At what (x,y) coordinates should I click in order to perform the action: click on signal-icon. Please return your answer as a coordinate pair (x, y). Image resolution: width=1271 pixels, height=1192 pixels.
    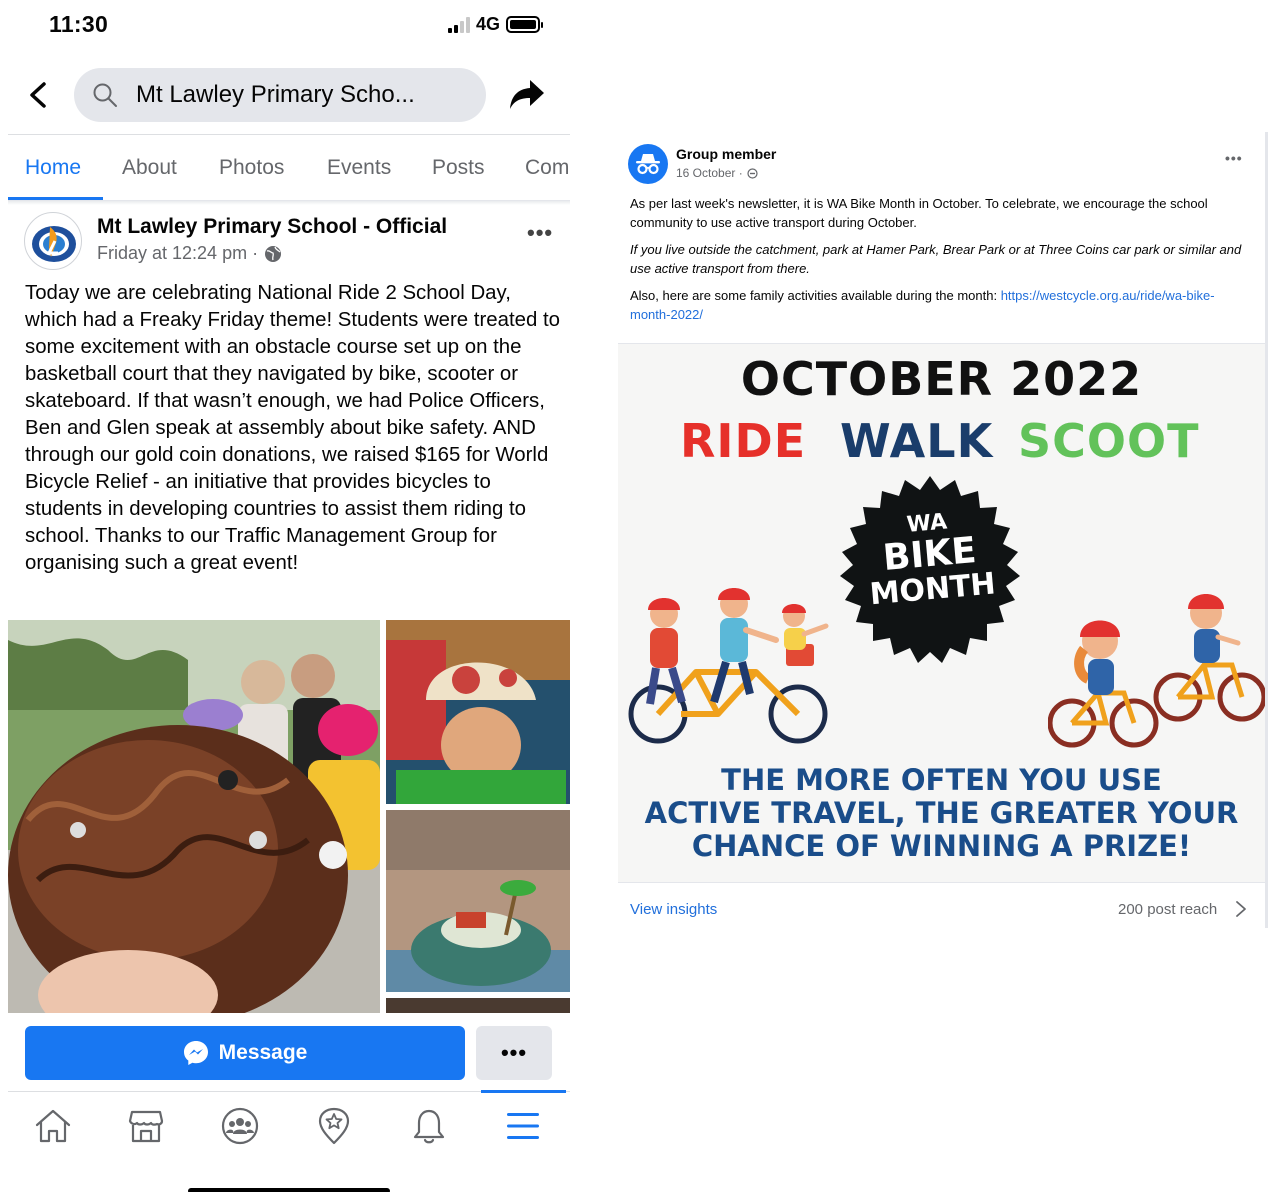
    Looking at the image, I should click on (459, 24).